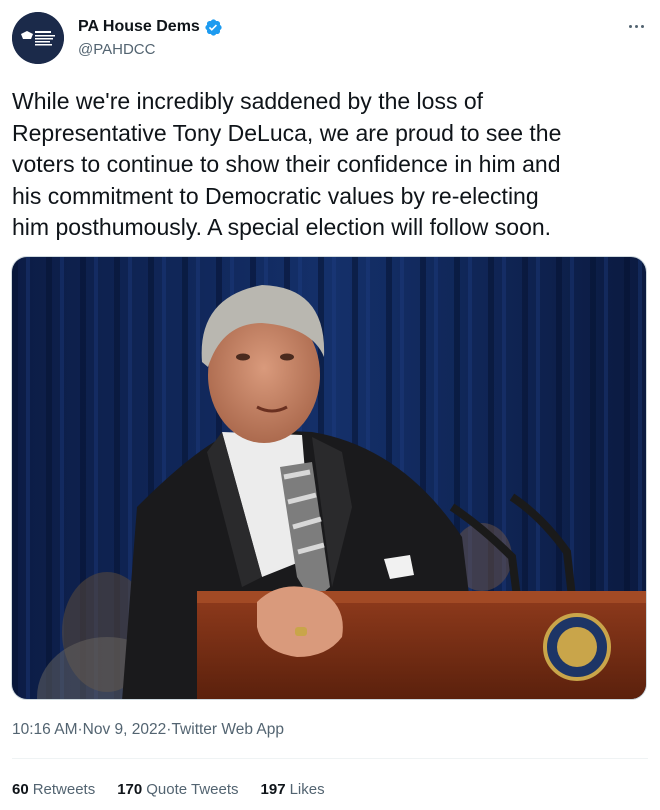  Describe the element at coordinates (125, 730) in the screenshot. I see `tweet-date: Nov 9, 2022` at that location.